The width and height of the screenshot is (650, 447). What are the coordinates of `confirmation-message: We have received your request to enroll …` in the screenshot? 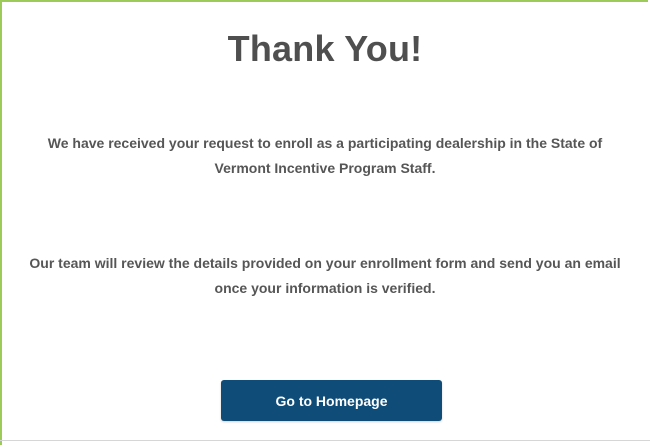 It's located at (325, 155).